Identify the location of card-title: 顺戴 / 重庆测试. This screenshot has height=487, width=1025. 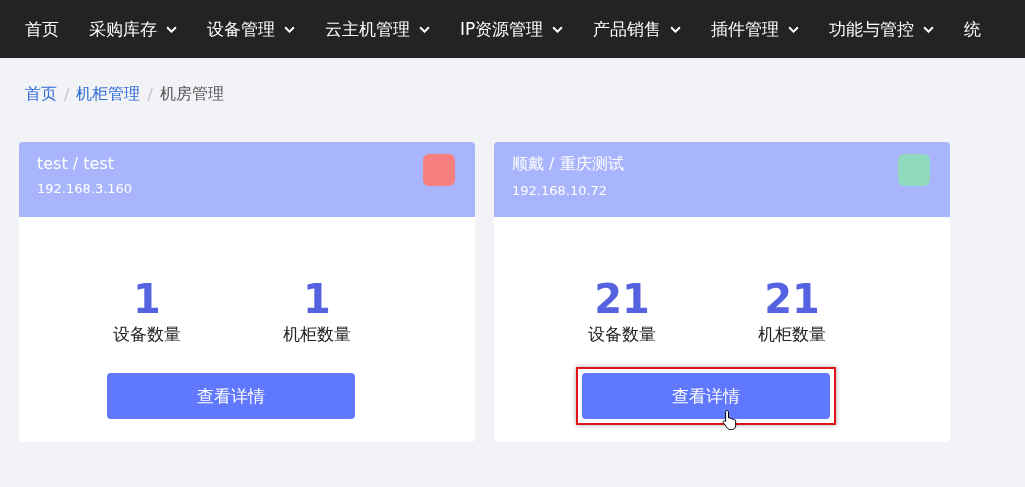
(568, 164).